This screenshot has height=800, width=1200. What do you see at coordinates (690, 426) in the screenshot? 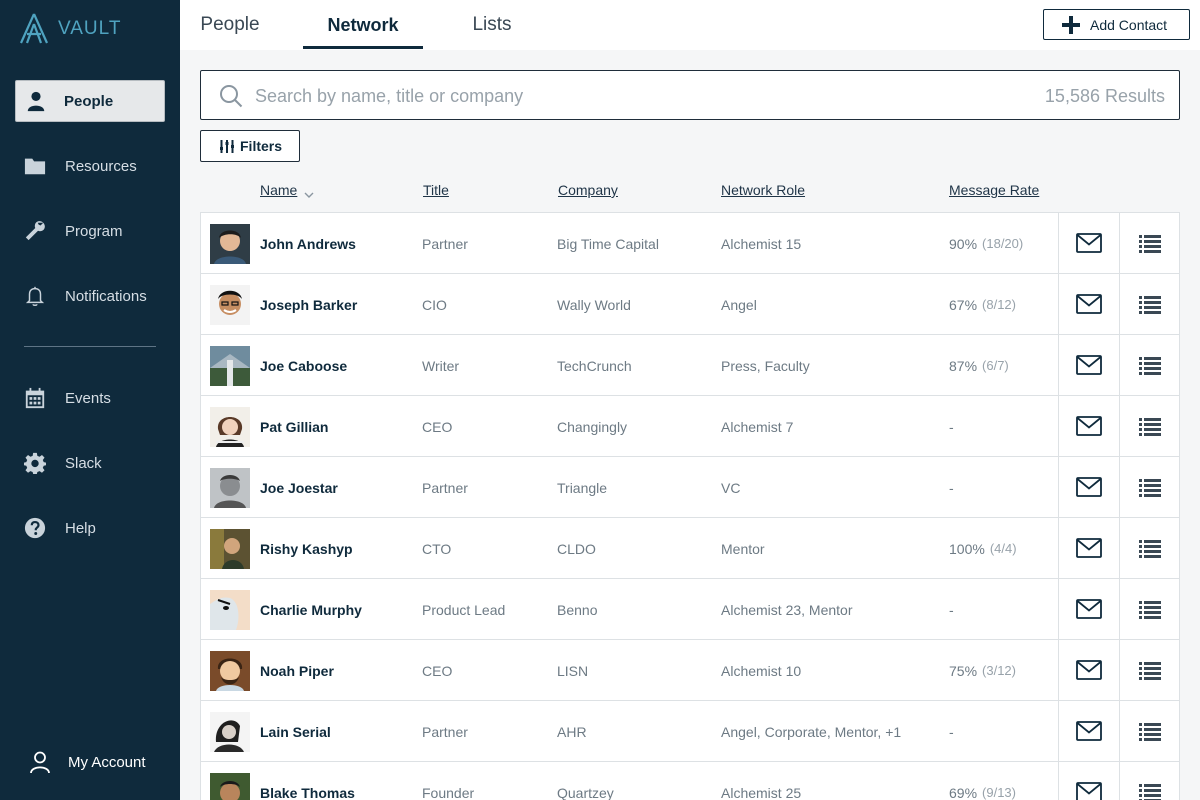
I see `table-row: Pat Gillian CEO Changingly Alchemist 7 -` at bounding box center [690, 426].